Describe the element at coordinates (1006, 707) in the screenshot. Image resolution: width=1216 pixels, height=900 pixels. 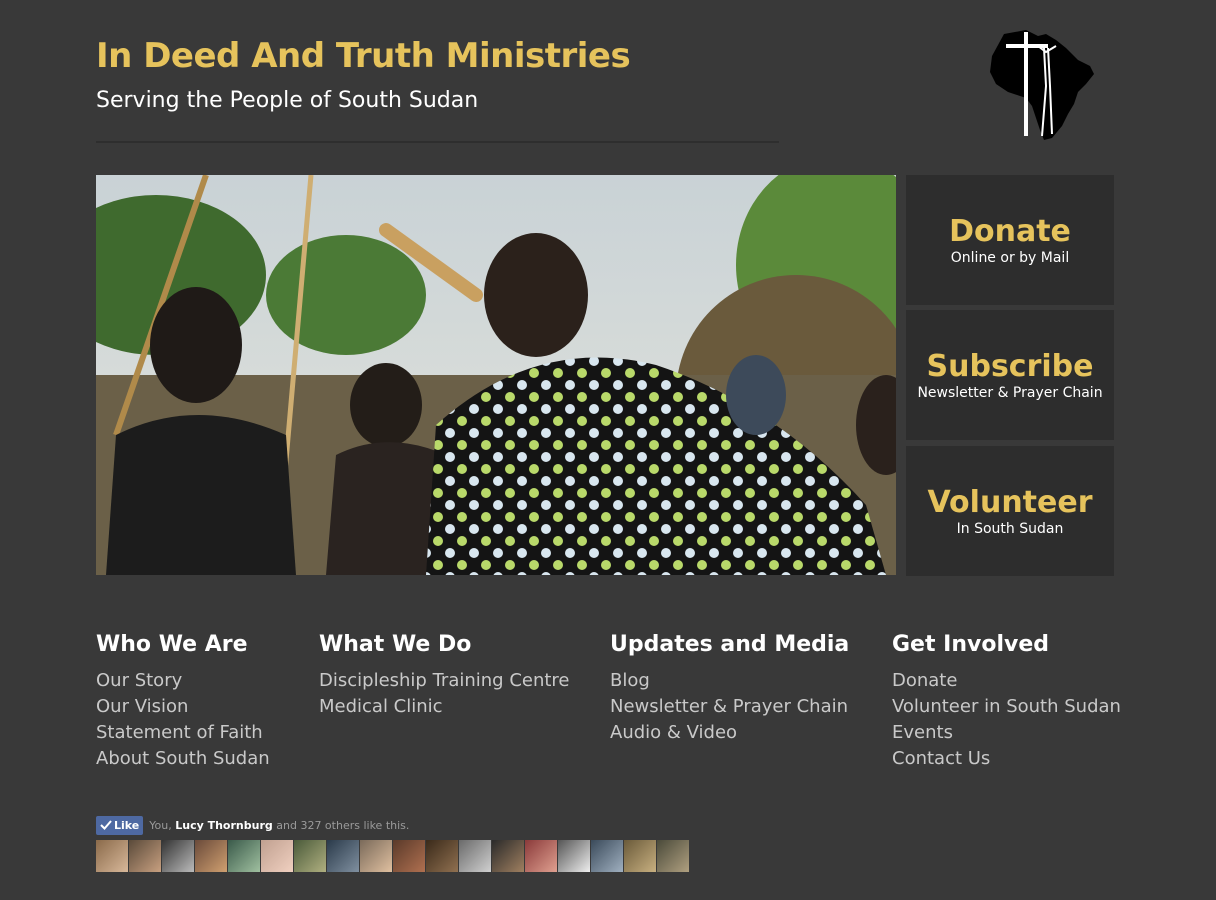
I see `link-volunteer-south-sudan: Volunteer in South Sudan` at that location.